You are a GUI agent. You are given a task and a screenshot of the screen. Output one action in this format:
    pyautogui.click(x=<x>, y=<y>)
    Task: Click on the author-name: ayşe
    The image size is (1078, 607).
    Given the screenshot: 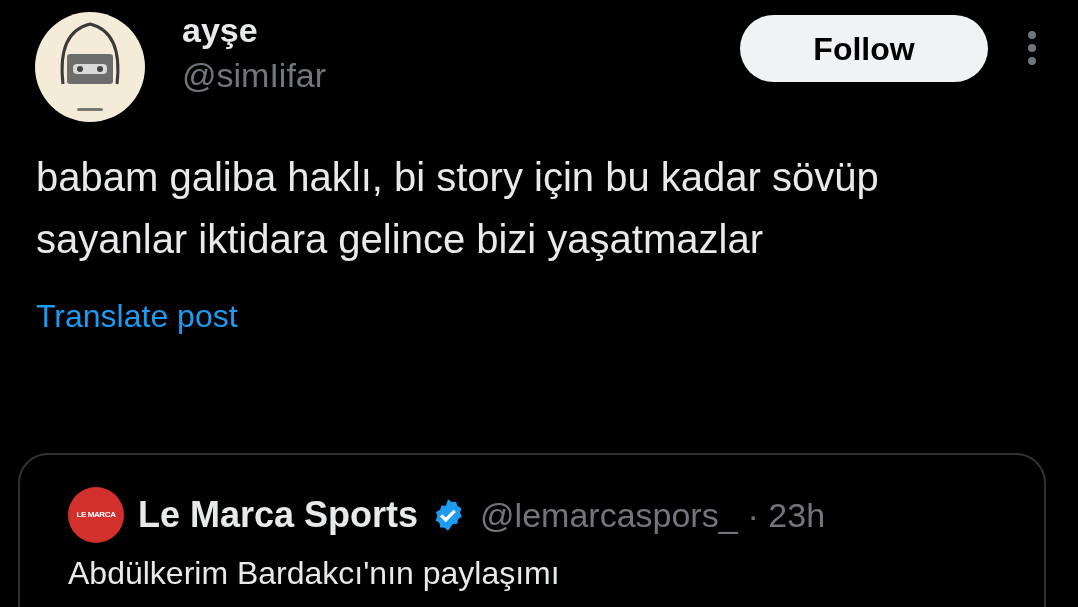 What is the action you would take?
    pyautogui.click(x=254, y=30)
    